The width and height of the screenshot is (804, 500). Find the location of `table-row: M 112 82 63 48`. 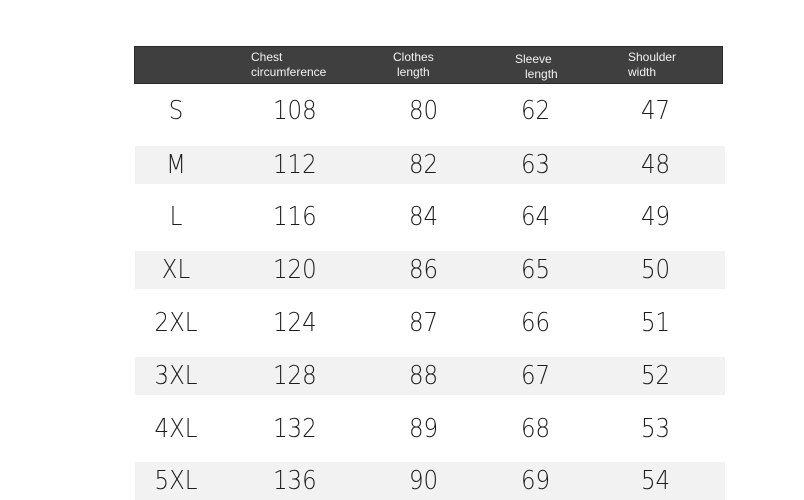

table-row: M 112 82 63 48 is located at coordinates (430, 165).